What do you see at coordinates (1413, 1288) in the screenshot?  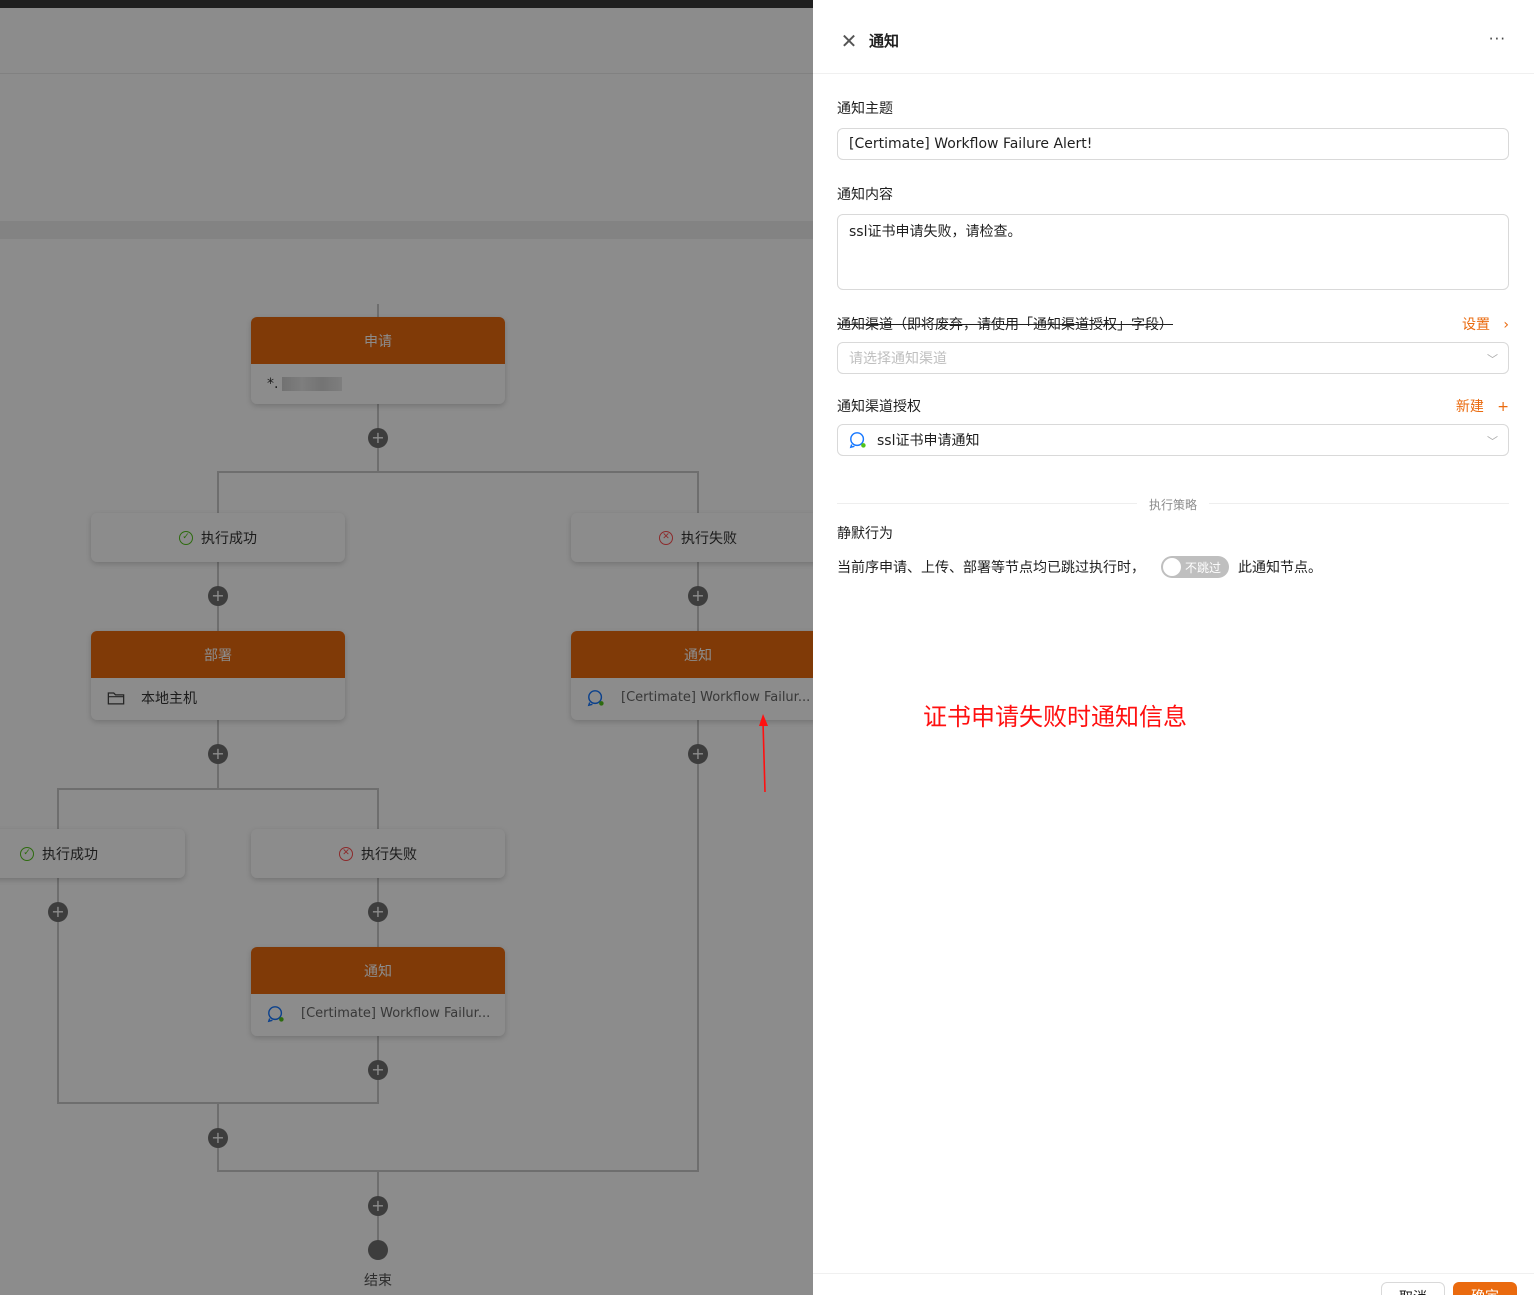 I see `cancel-button: 取消` at bounding box center [1413, 1288].